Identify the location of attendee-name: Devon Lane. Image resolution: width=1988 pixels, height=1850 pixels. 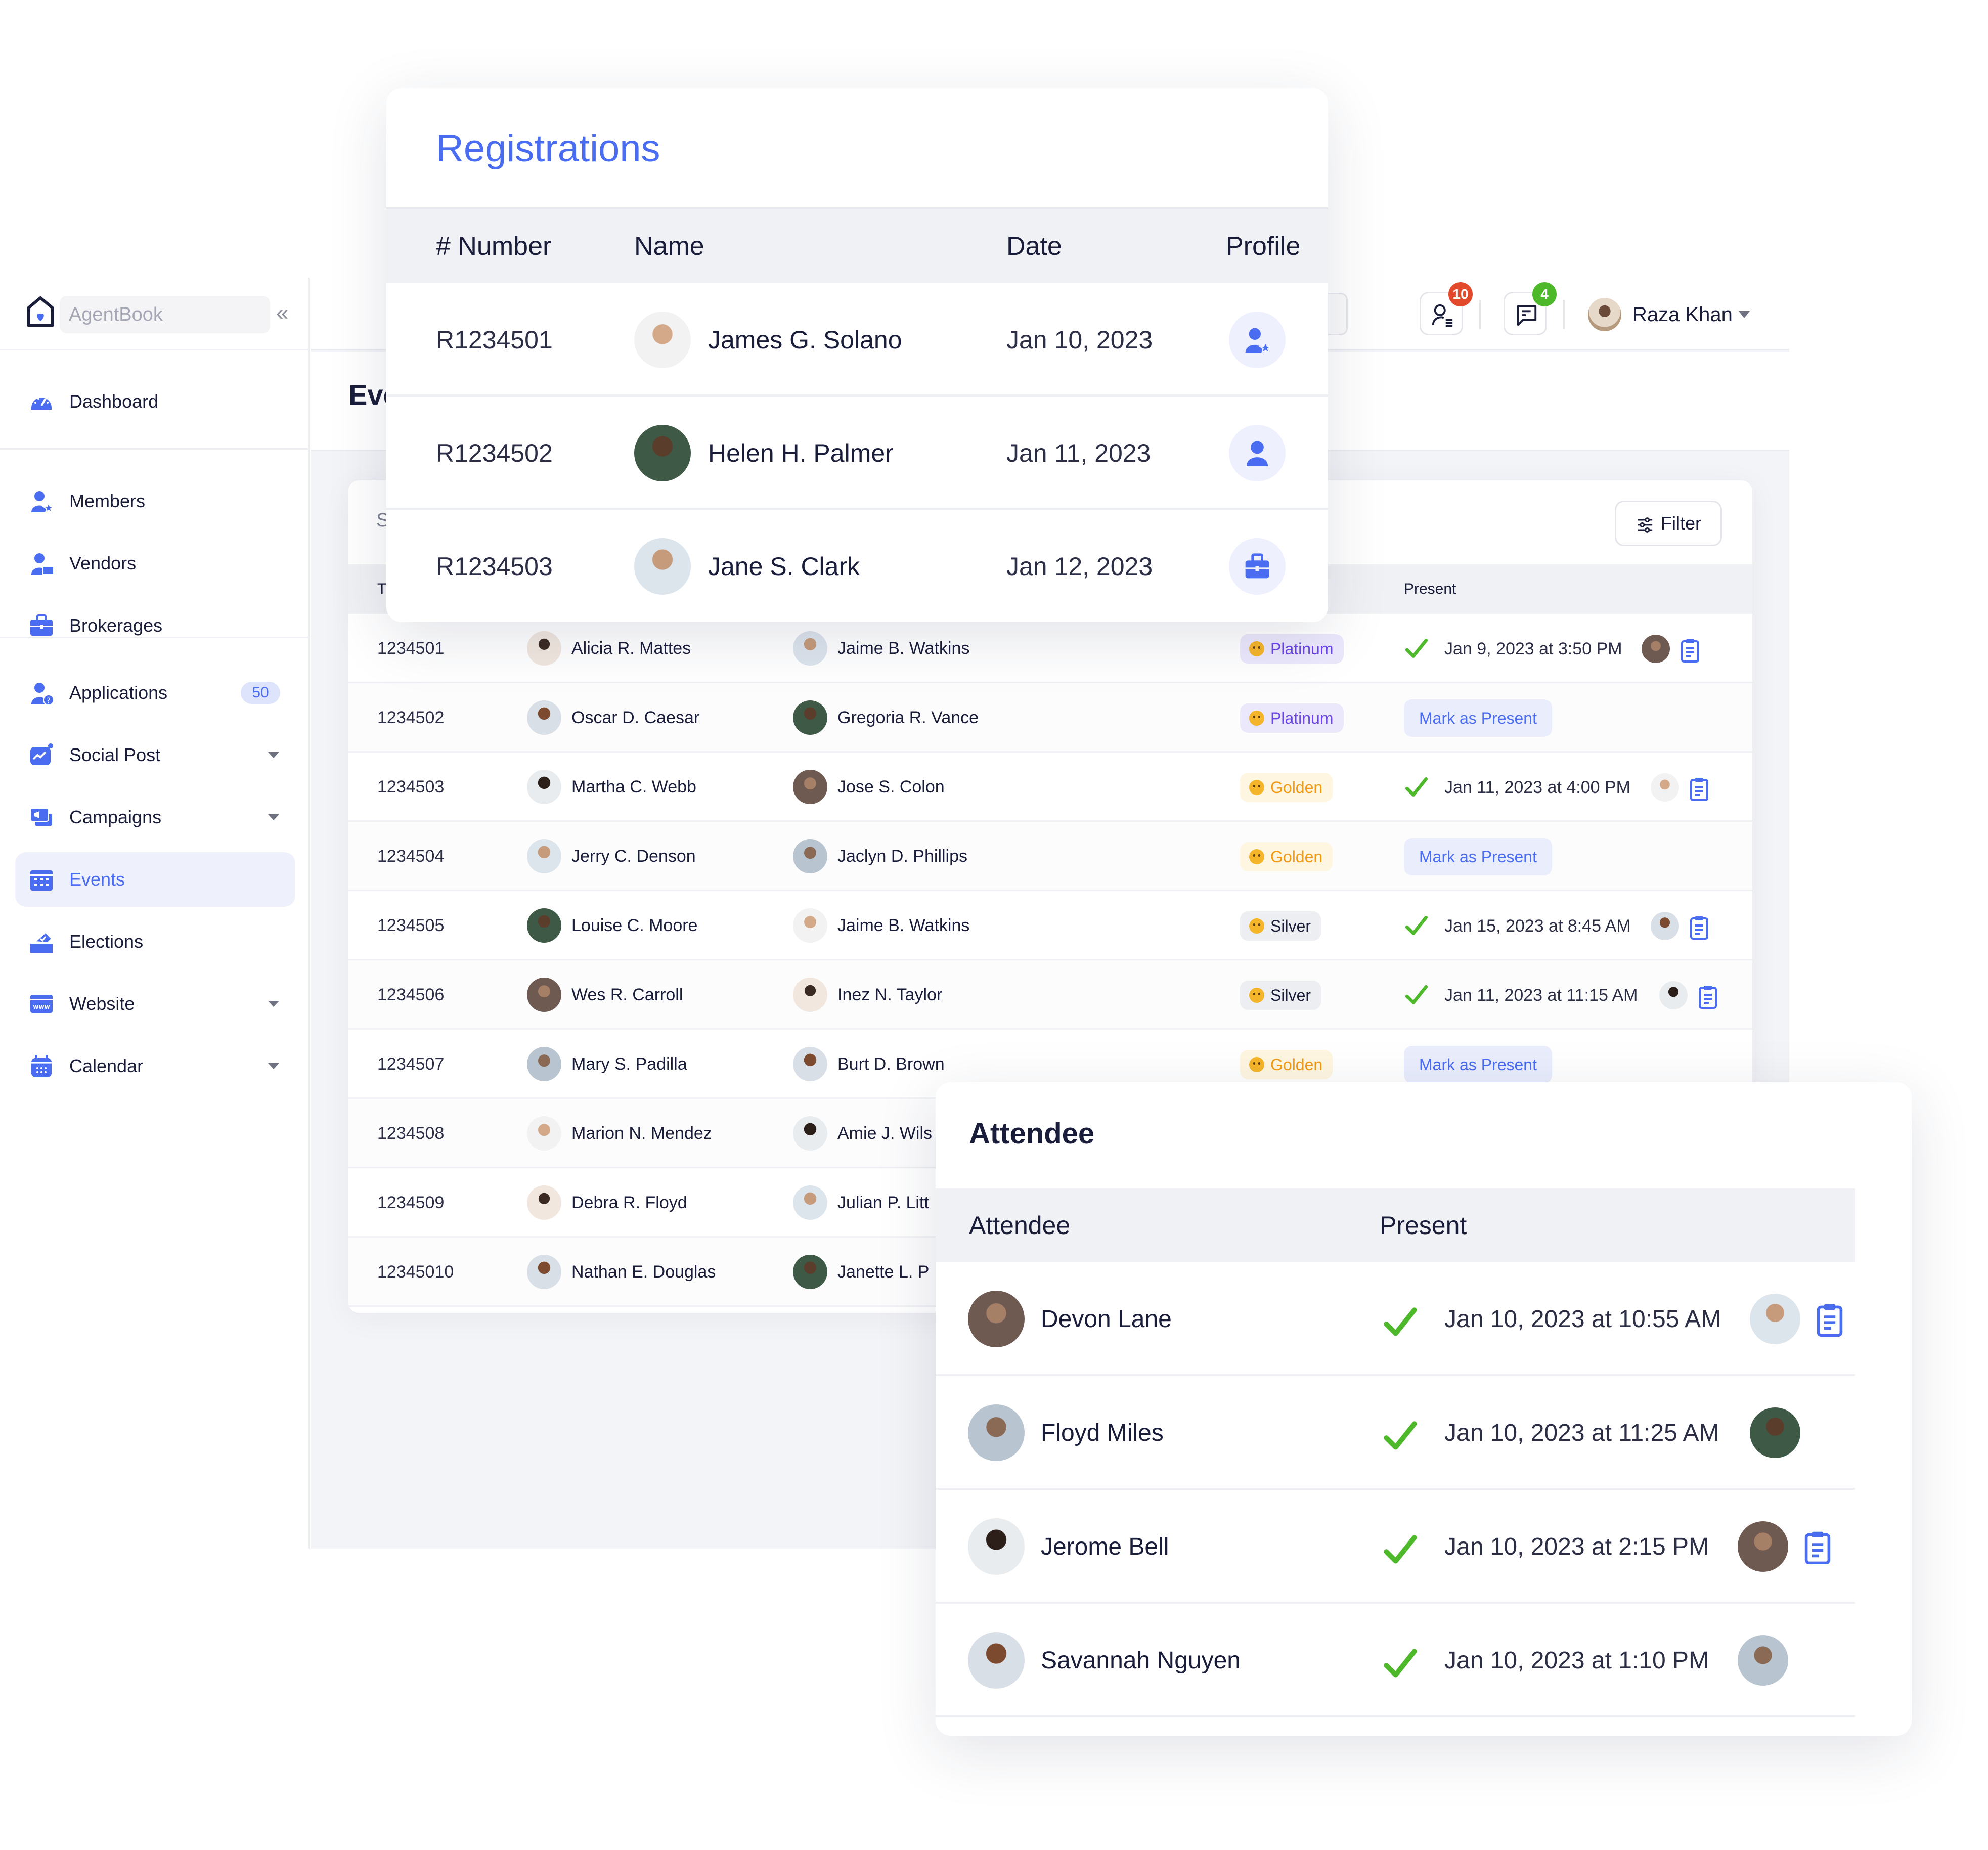
(1106, 1319).